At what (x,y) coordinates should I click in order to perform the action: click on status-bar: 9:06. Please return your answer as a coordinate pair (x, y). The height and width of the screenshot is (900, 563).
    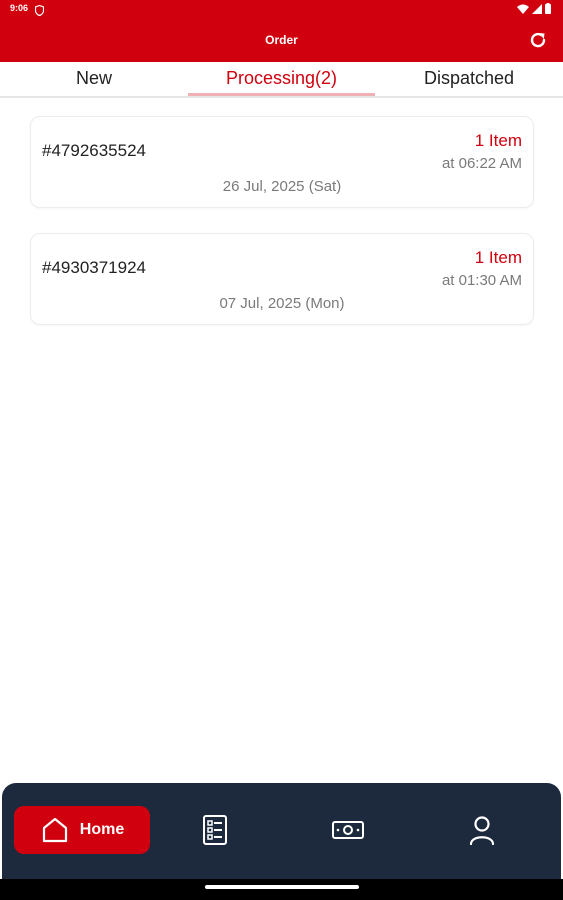
    Looking at the image, I should click on (281, 9).